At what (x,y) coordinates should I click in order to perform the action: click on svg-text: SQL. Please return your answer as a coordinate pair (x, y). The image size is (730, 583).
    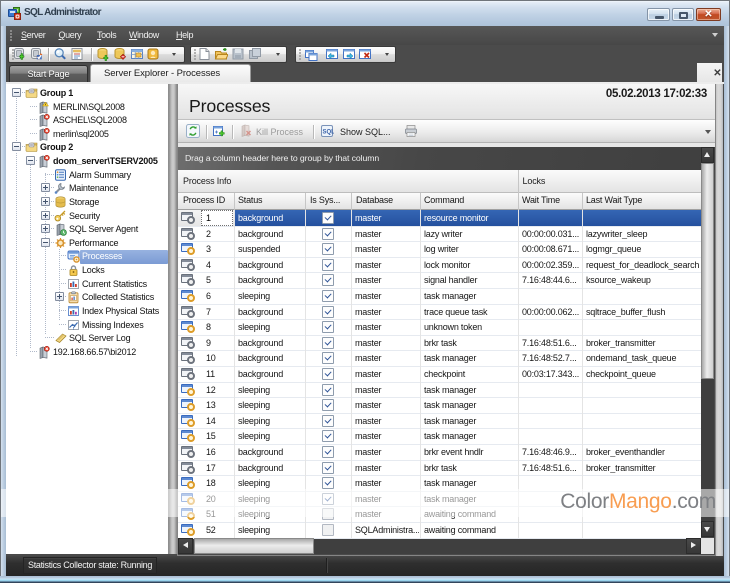
    Looking at the image, I should click on (329, 133).